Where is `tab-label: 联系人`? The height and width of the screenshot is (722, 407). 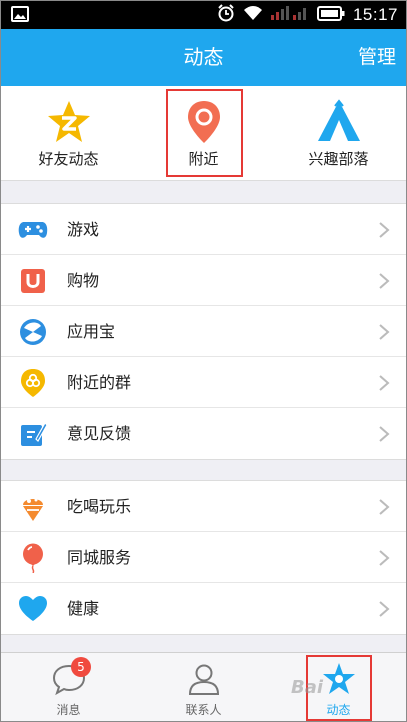
tab-label: 联系人 is located at coordinates (203, 710).